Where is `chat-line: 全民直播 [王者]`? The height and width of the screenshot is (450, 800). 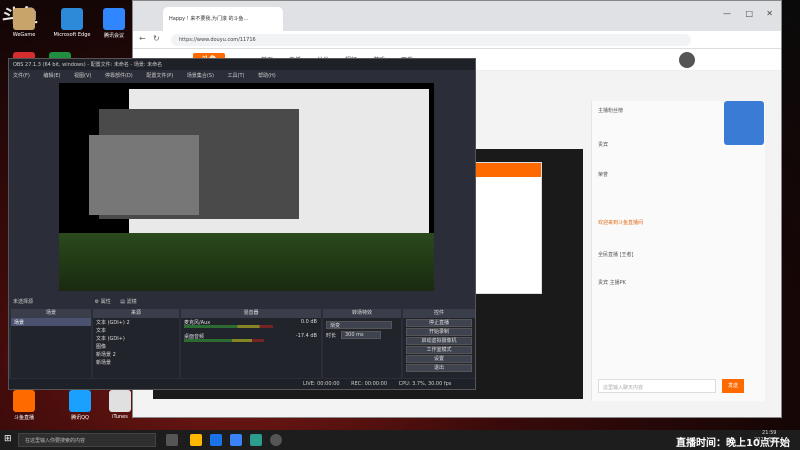 chat-line: 全民直播 [王者] is located at coordinates (616, 255).